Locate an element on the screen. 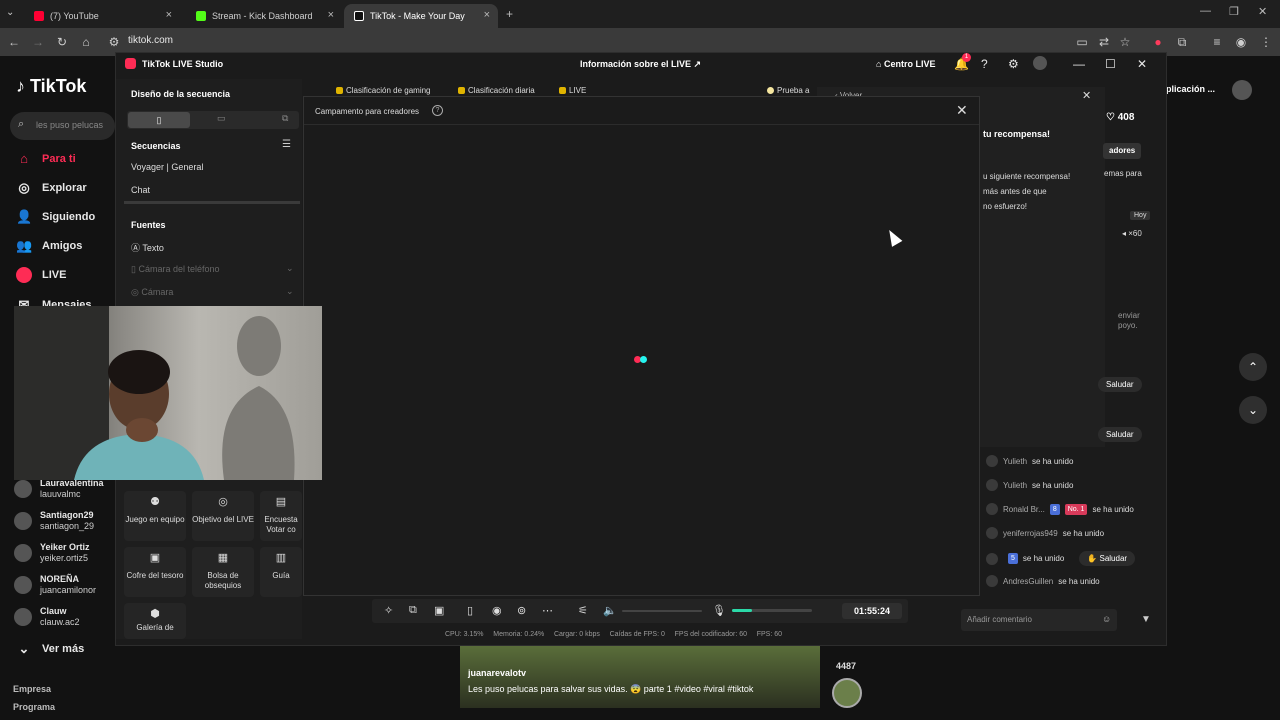 The height and width of the screenshot is (720, 1280). microphone-icon: 🎙 is located at coordinates (719, 610).